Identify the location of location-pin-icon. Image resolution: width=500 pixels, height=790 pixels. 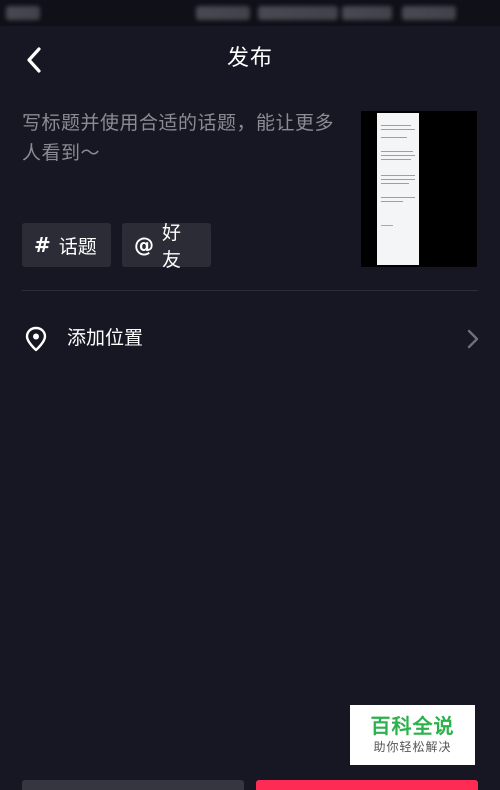
(36, 339).